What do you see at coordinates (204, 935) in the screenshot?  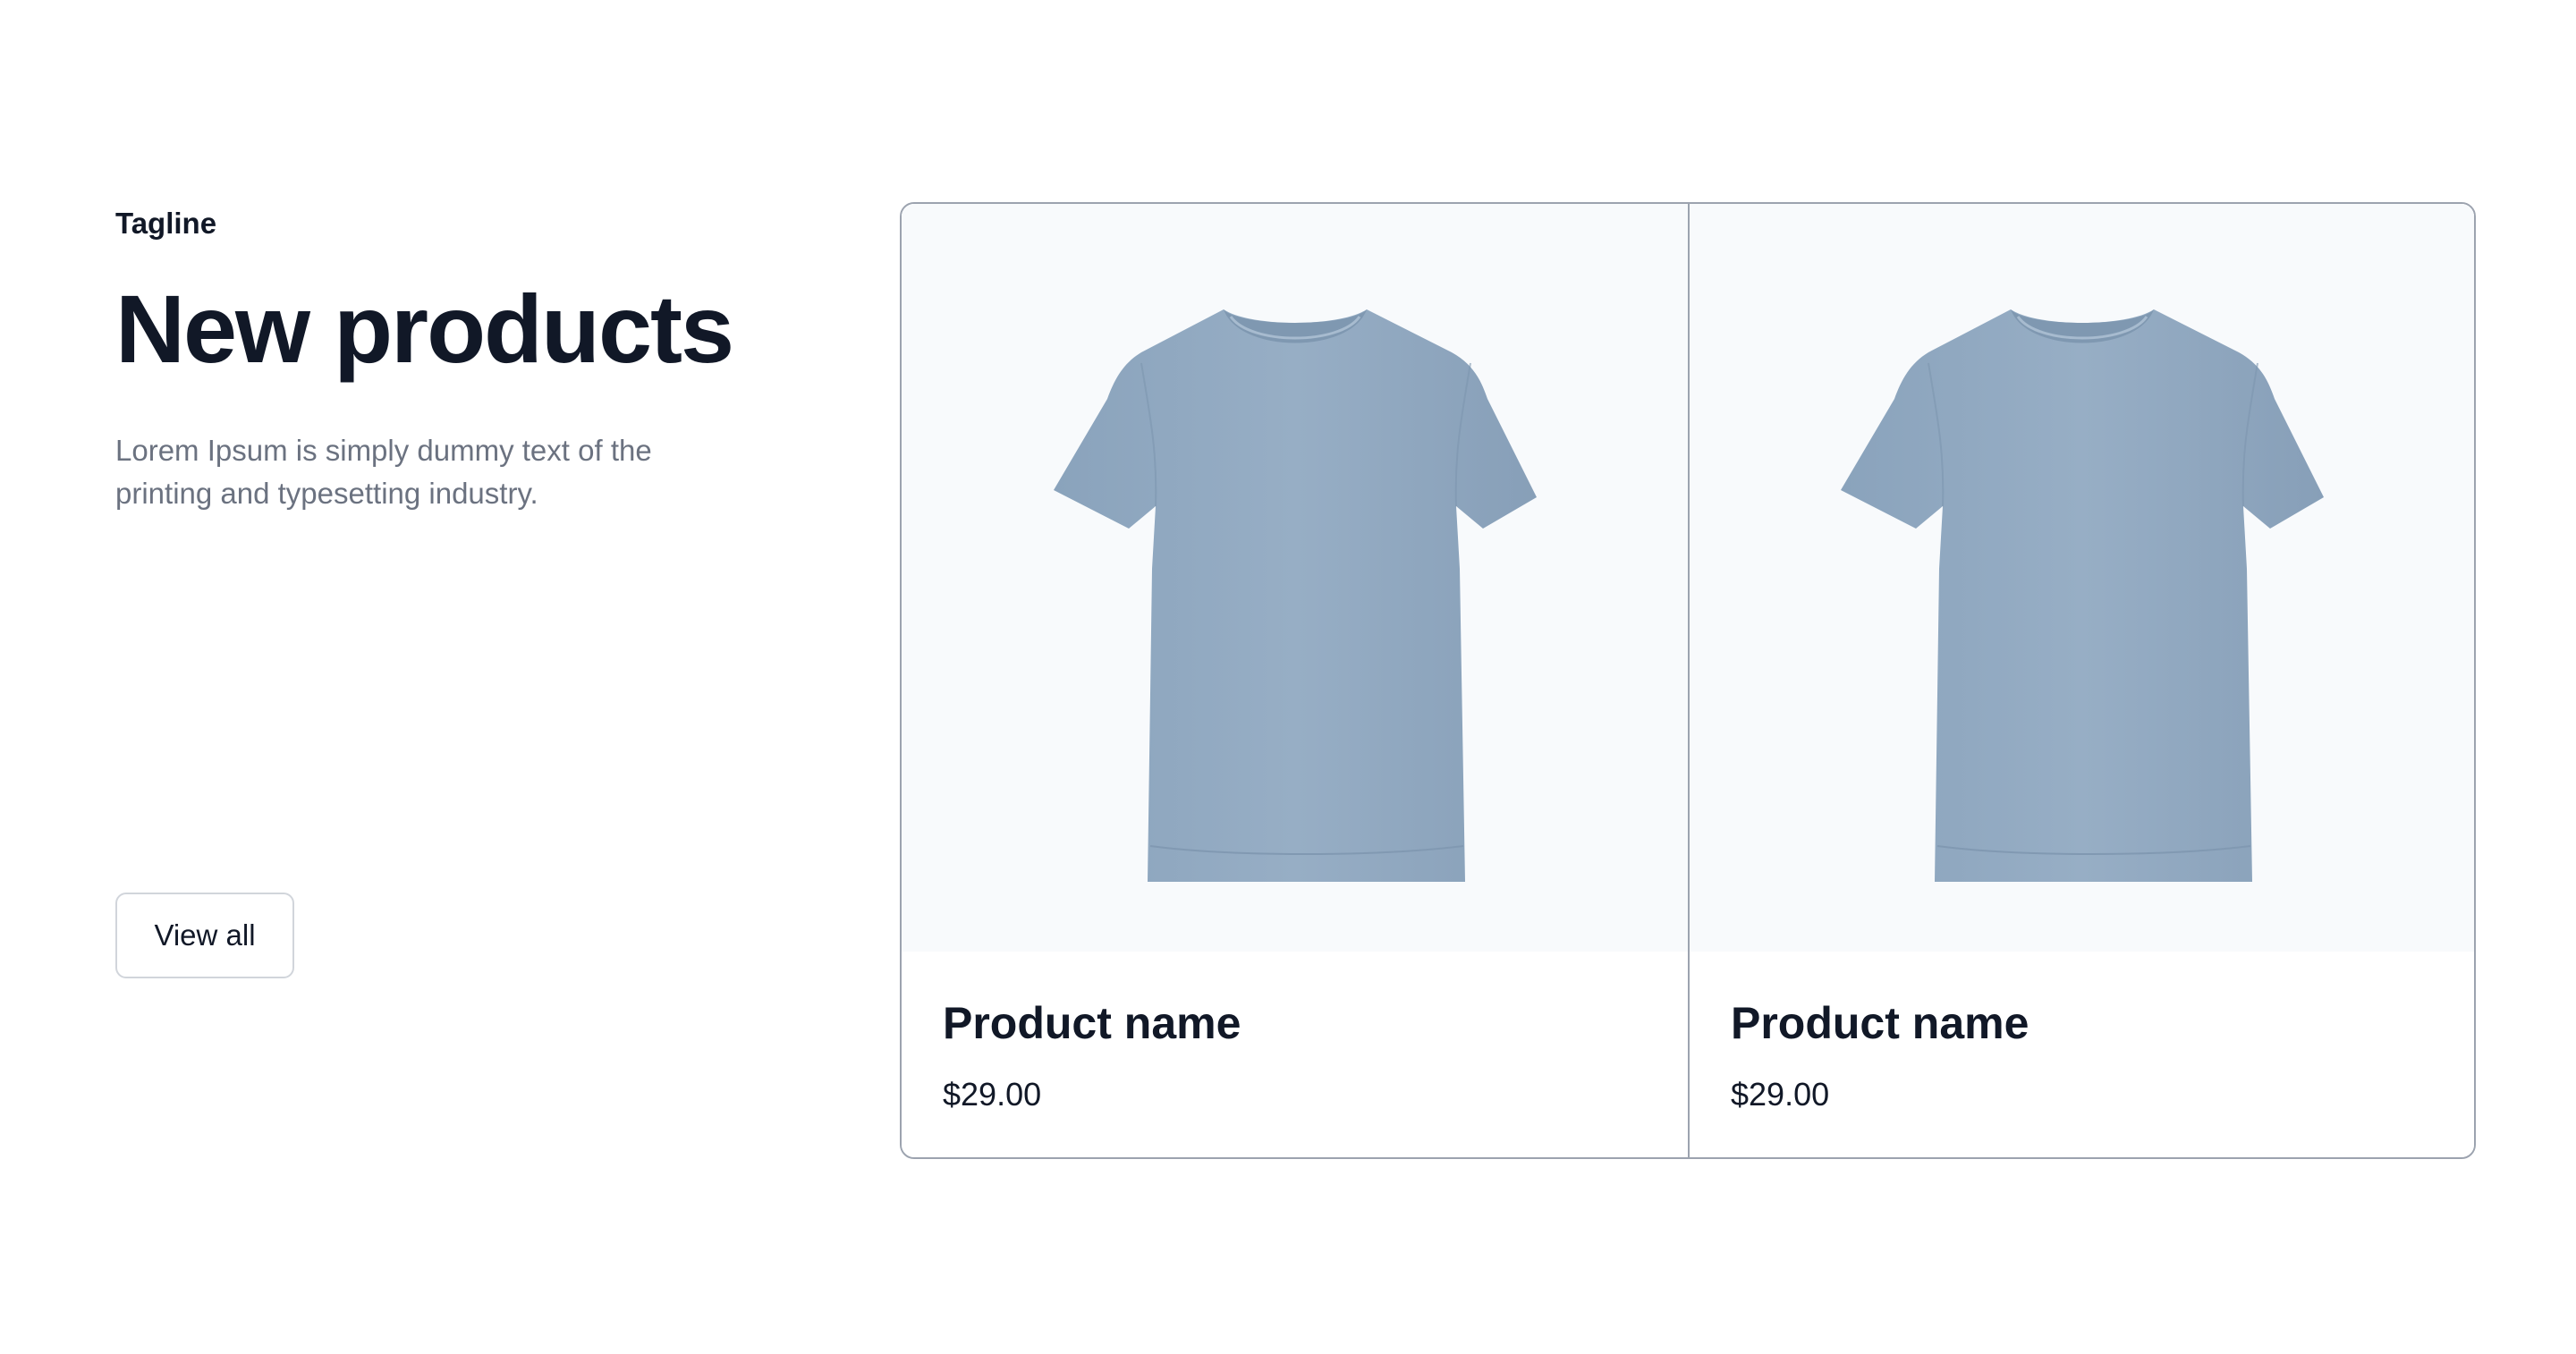 I see `view-all-button: View all` at bounding box center [204, 935].